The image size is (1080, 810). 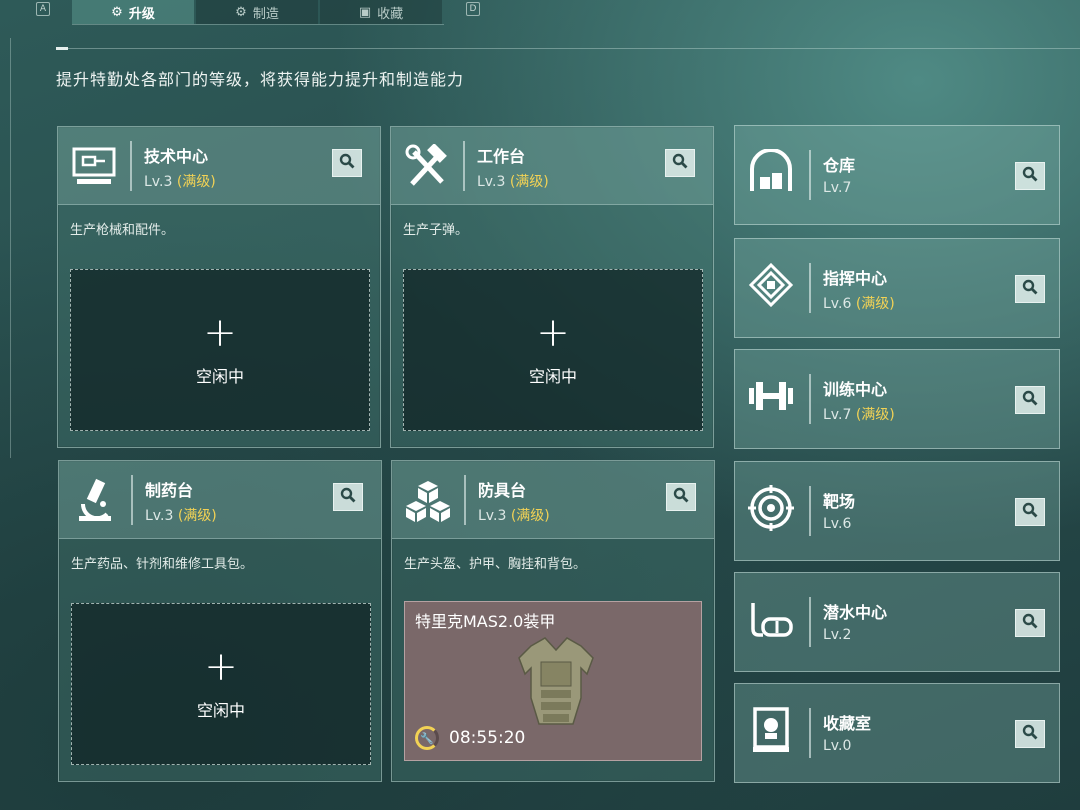 I want to click on armor-vest-image, so click(x=556, y=683).